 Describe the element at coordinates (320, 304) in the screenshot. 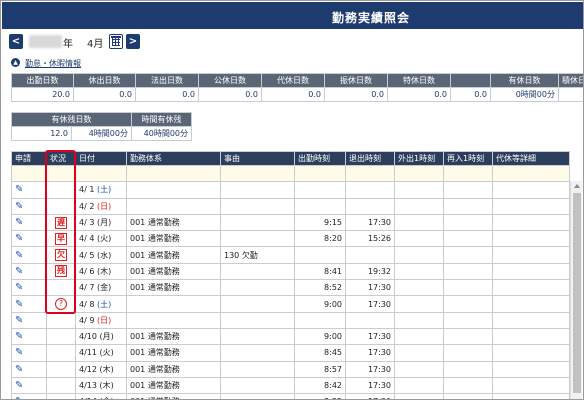

I see `clock-in-cell: 9:00` at that location.